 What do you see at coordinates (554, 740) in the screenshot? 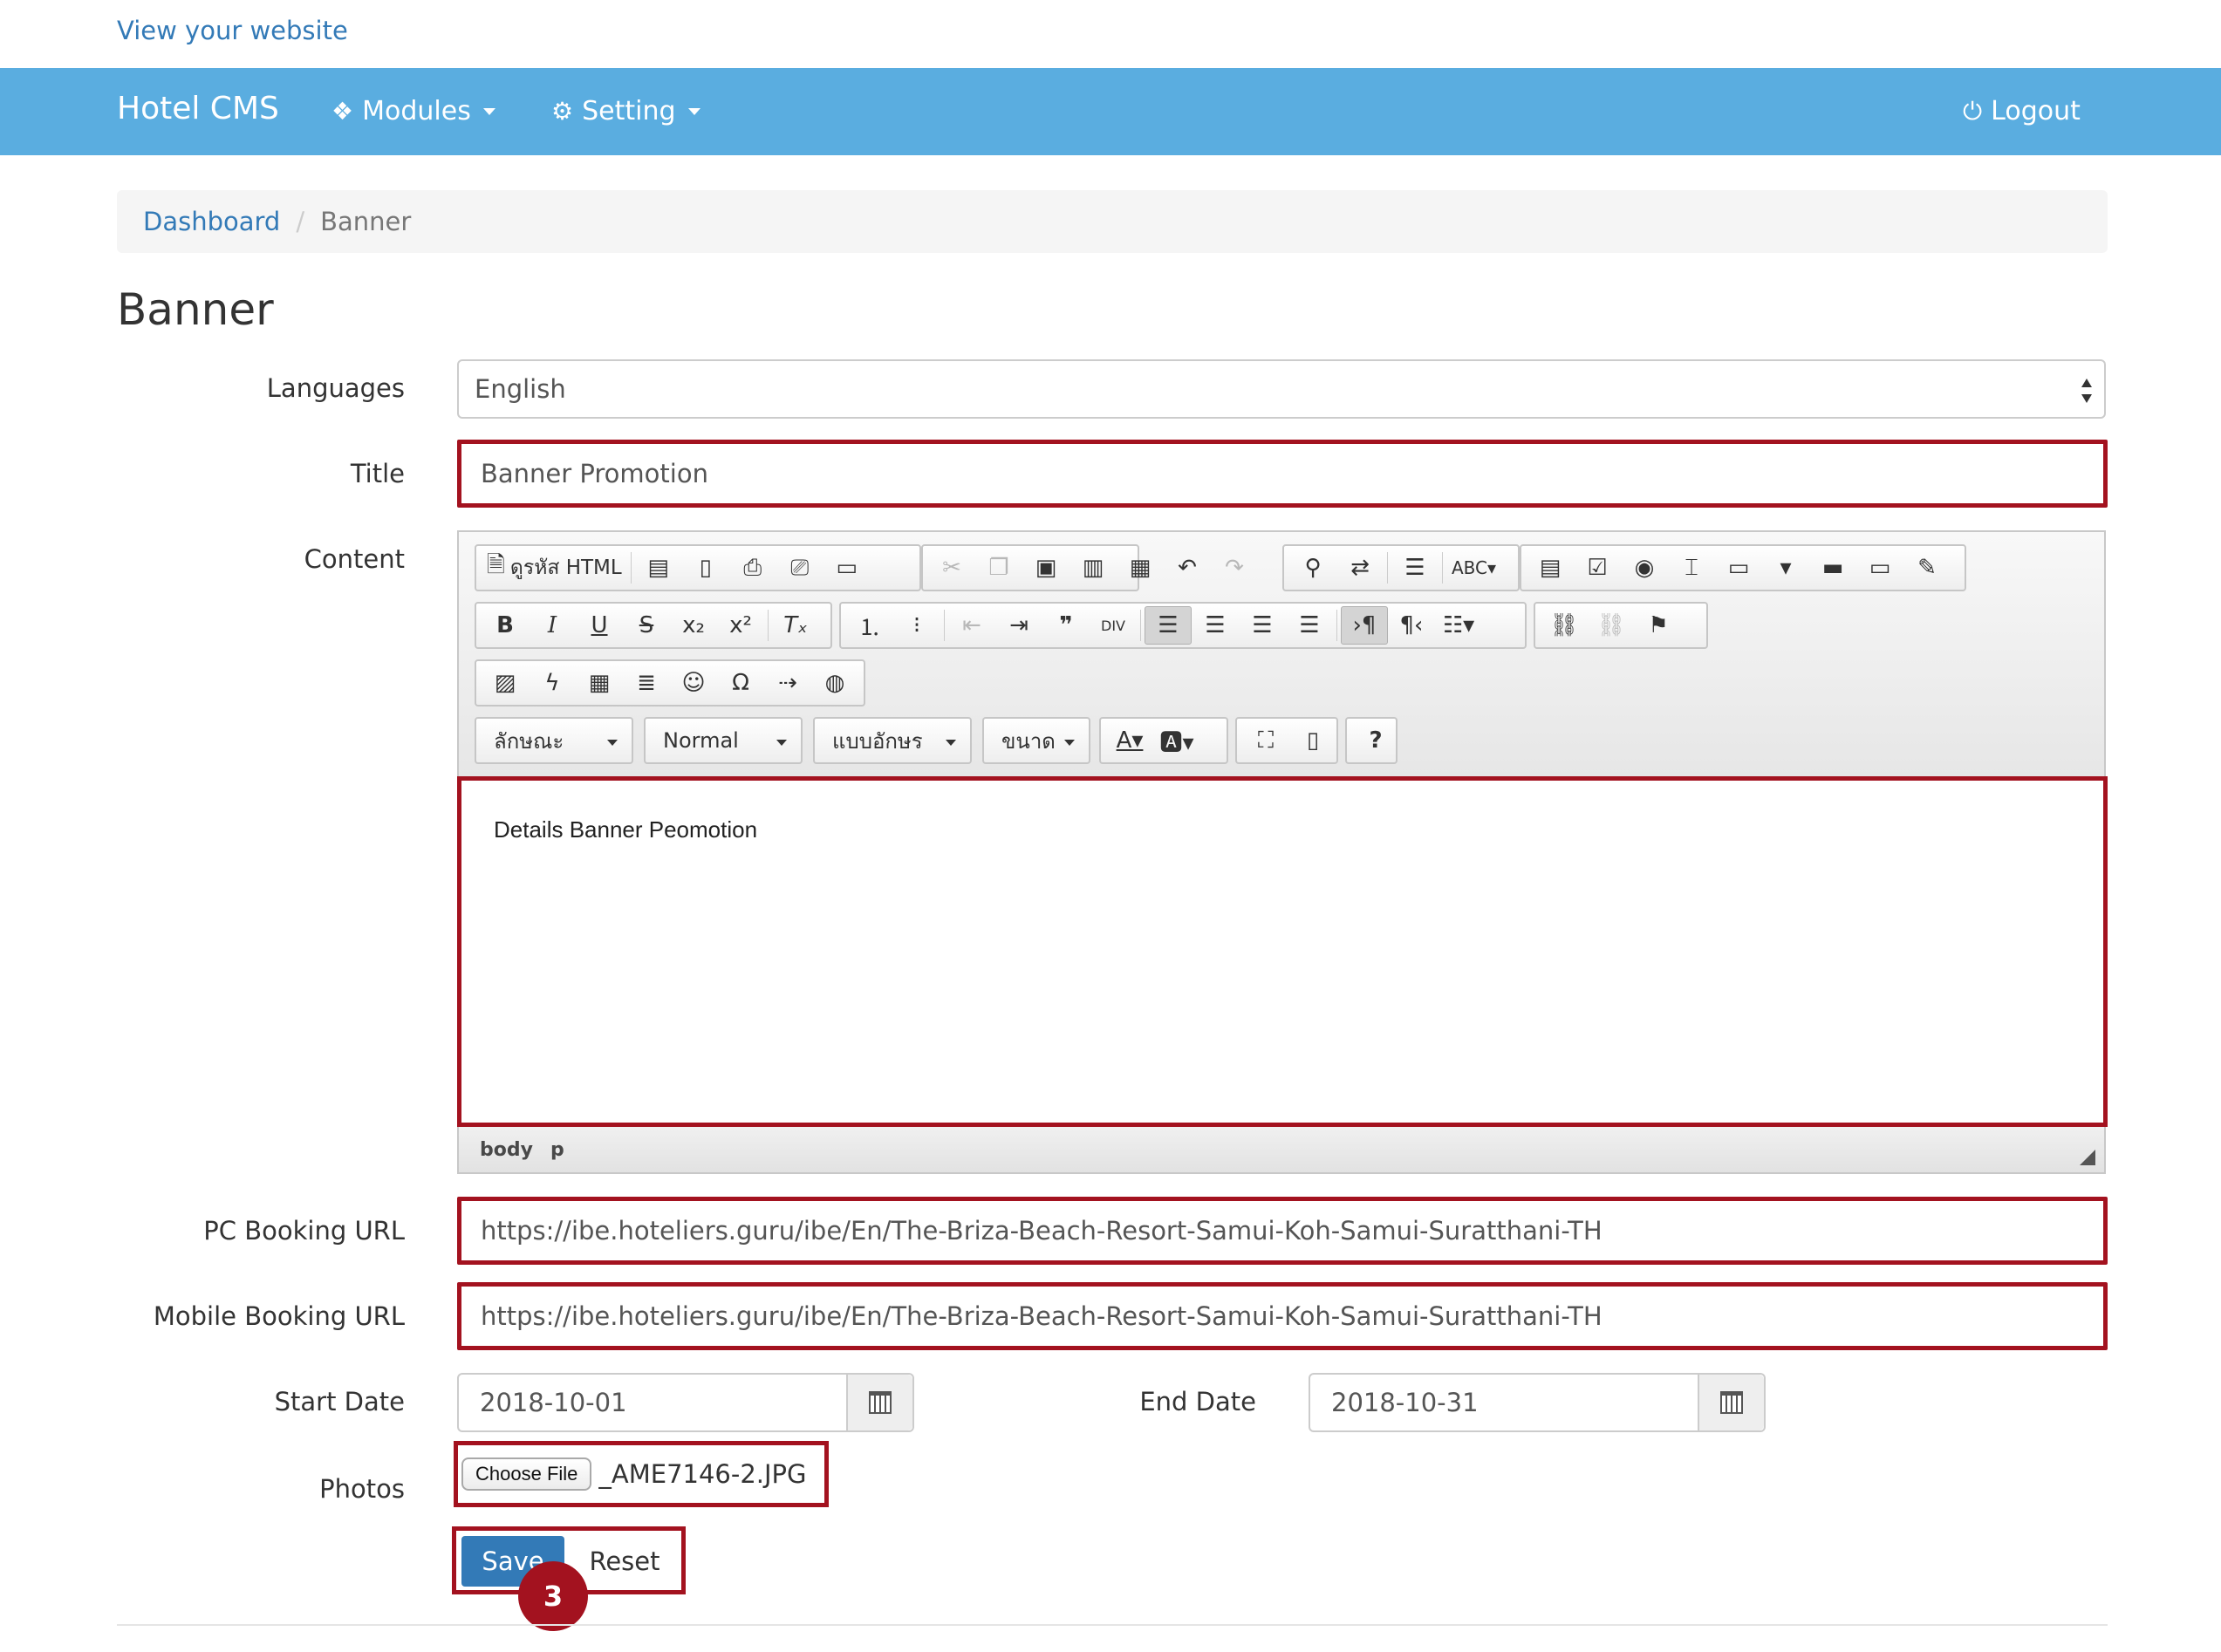
I see `style-combo: ลักษณะ` at bounding box center [554, 740].